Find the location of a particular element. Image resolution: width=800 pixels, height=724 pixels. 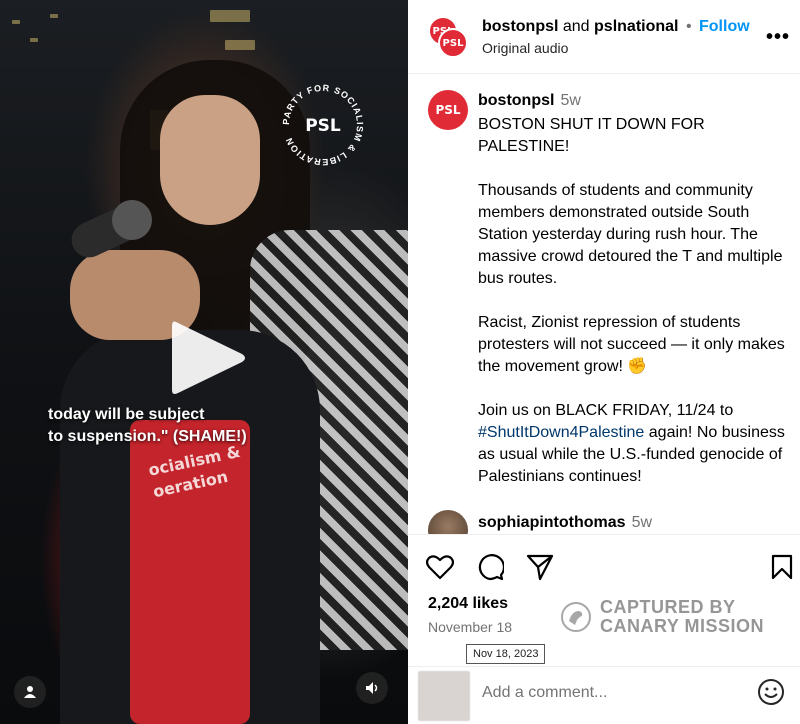

audio-label: Original audio is located at coordinates (525, 48).